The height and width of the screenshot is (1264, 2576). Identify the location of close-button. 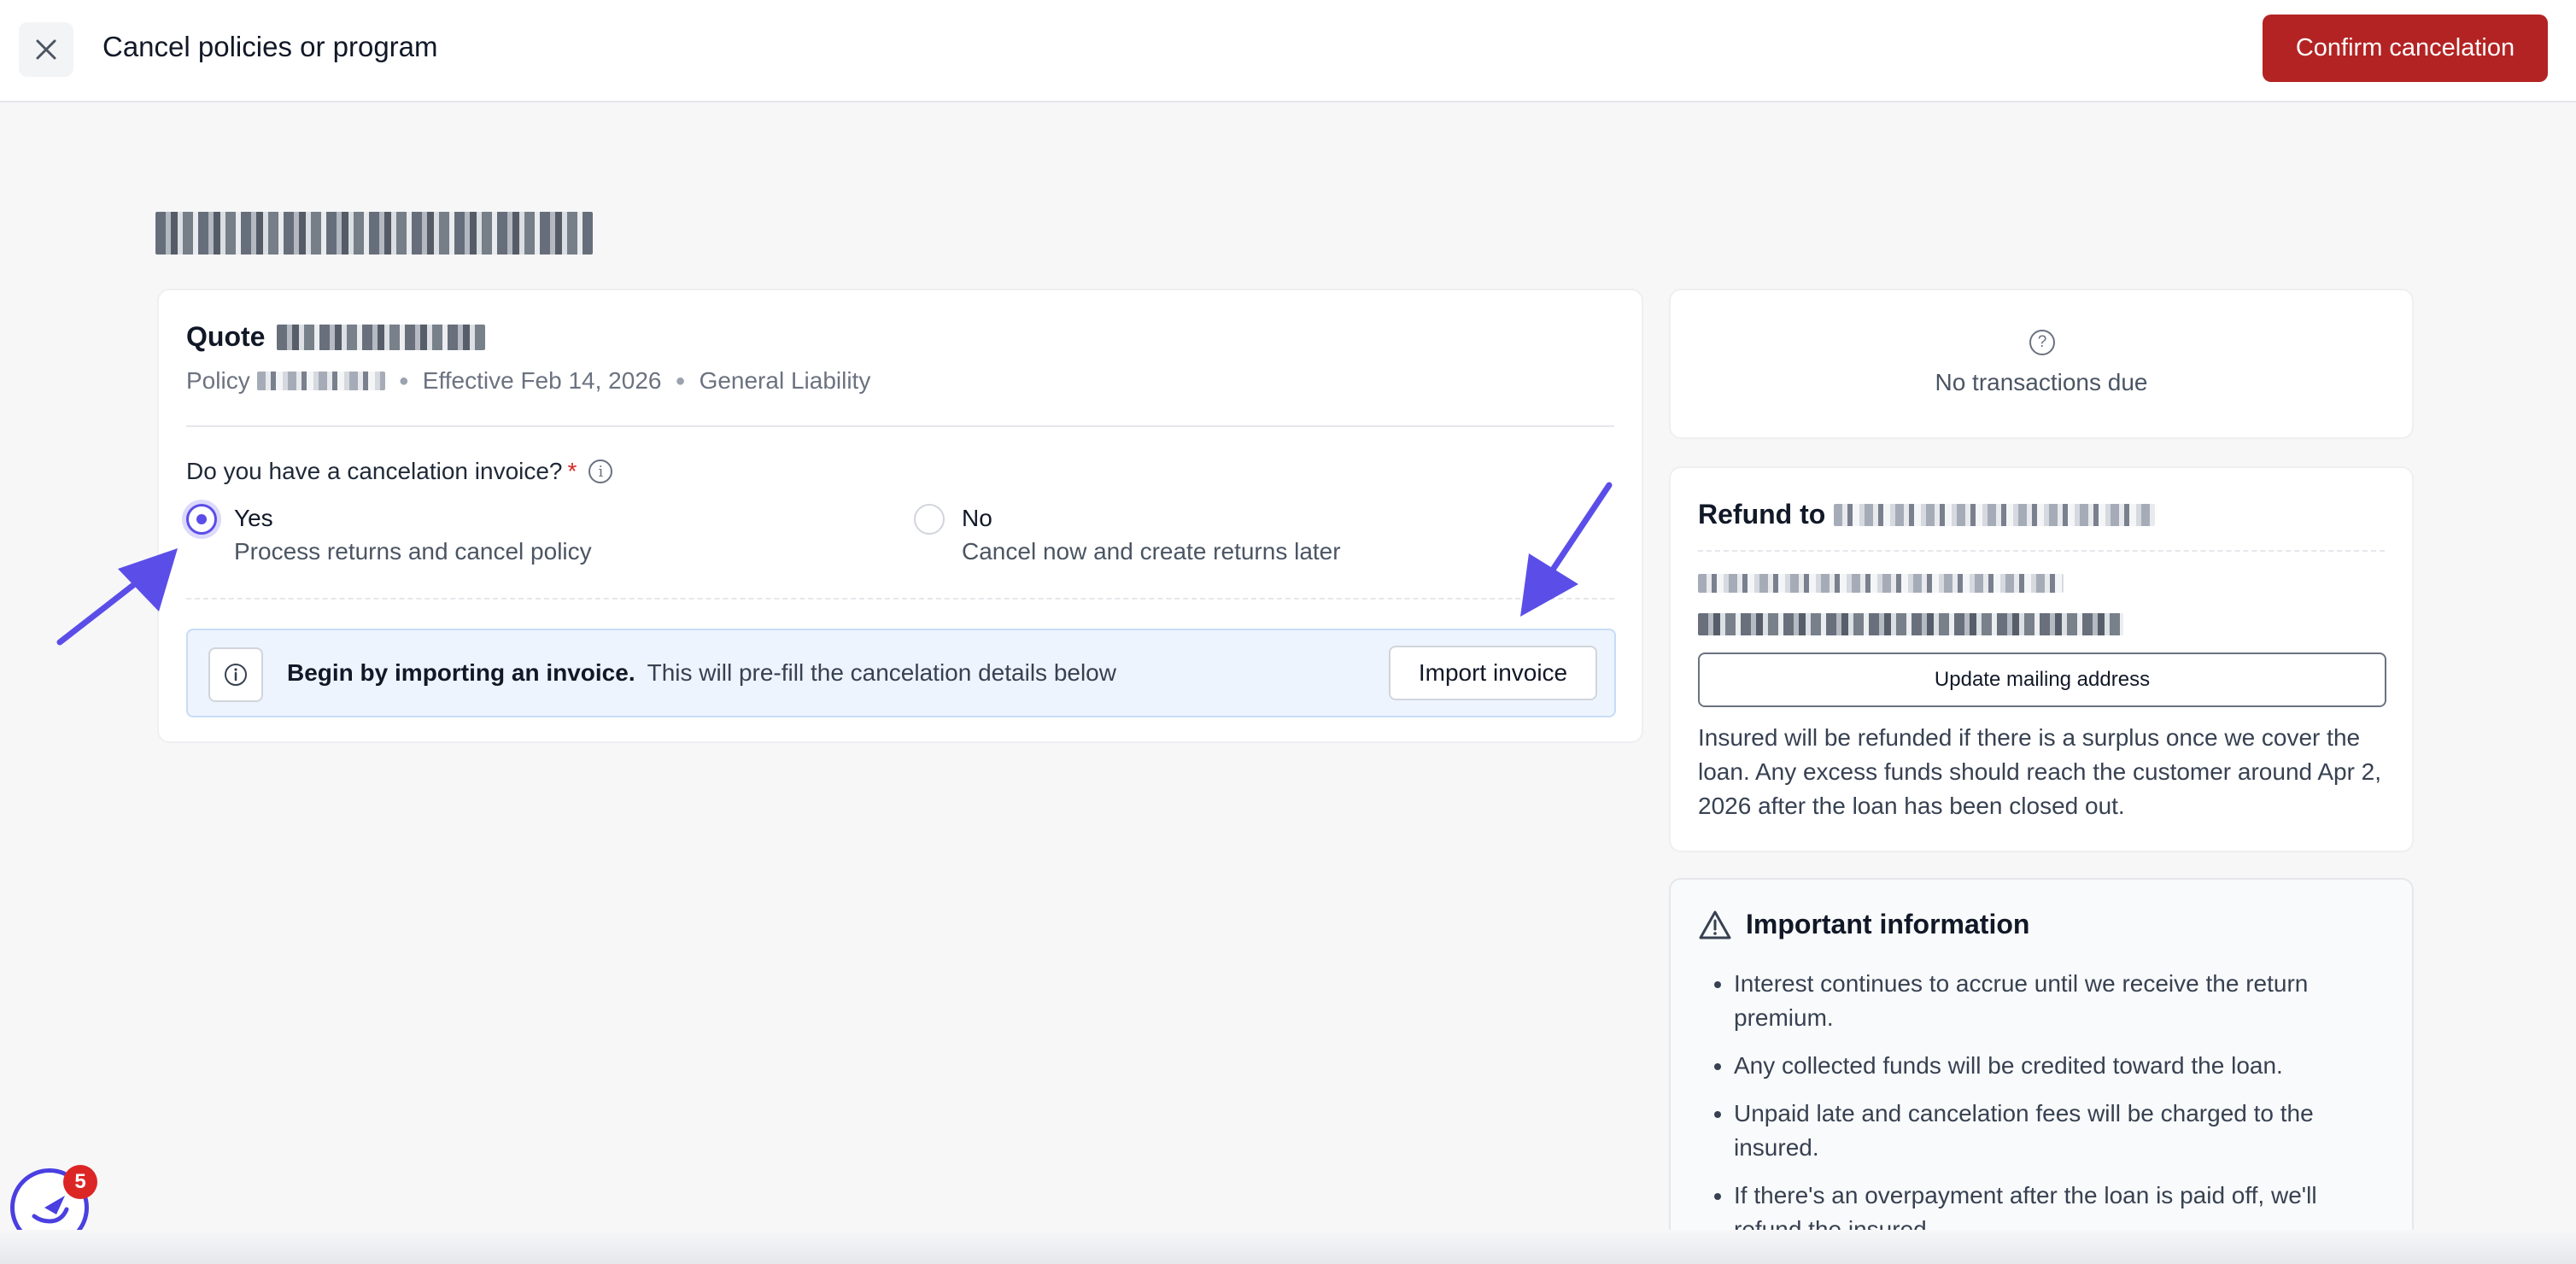
(46, 50).